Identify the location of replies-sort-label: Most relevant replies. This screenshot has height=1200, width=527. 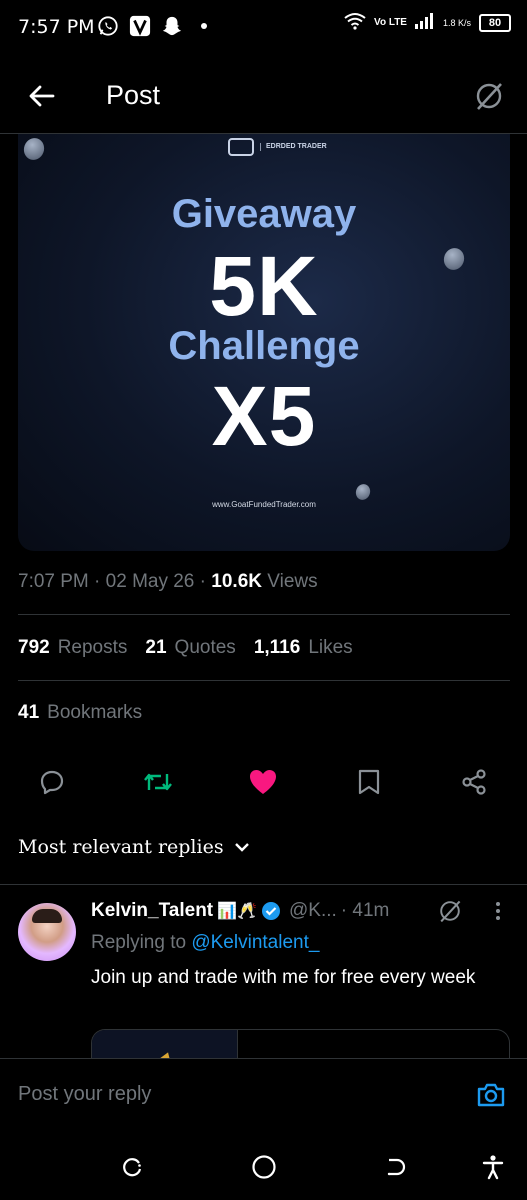
(121, 847).